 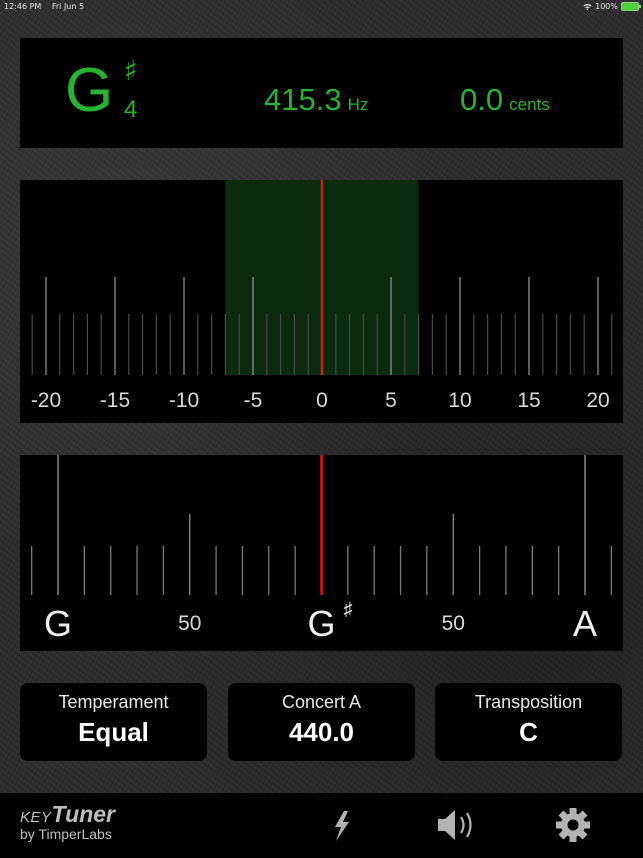 What do you see at coordinates (342, 825) in the screenshot?
I see `lightning-icon` at bounding box center [342, 825].